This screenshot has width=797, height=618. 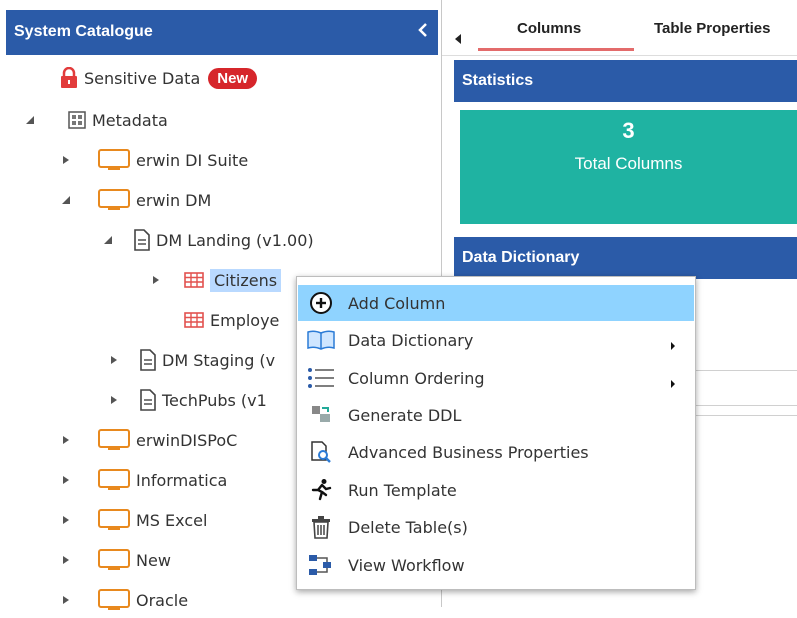 I want to click on tree-item-oracle: Oracle, so click(x=122, y=600).